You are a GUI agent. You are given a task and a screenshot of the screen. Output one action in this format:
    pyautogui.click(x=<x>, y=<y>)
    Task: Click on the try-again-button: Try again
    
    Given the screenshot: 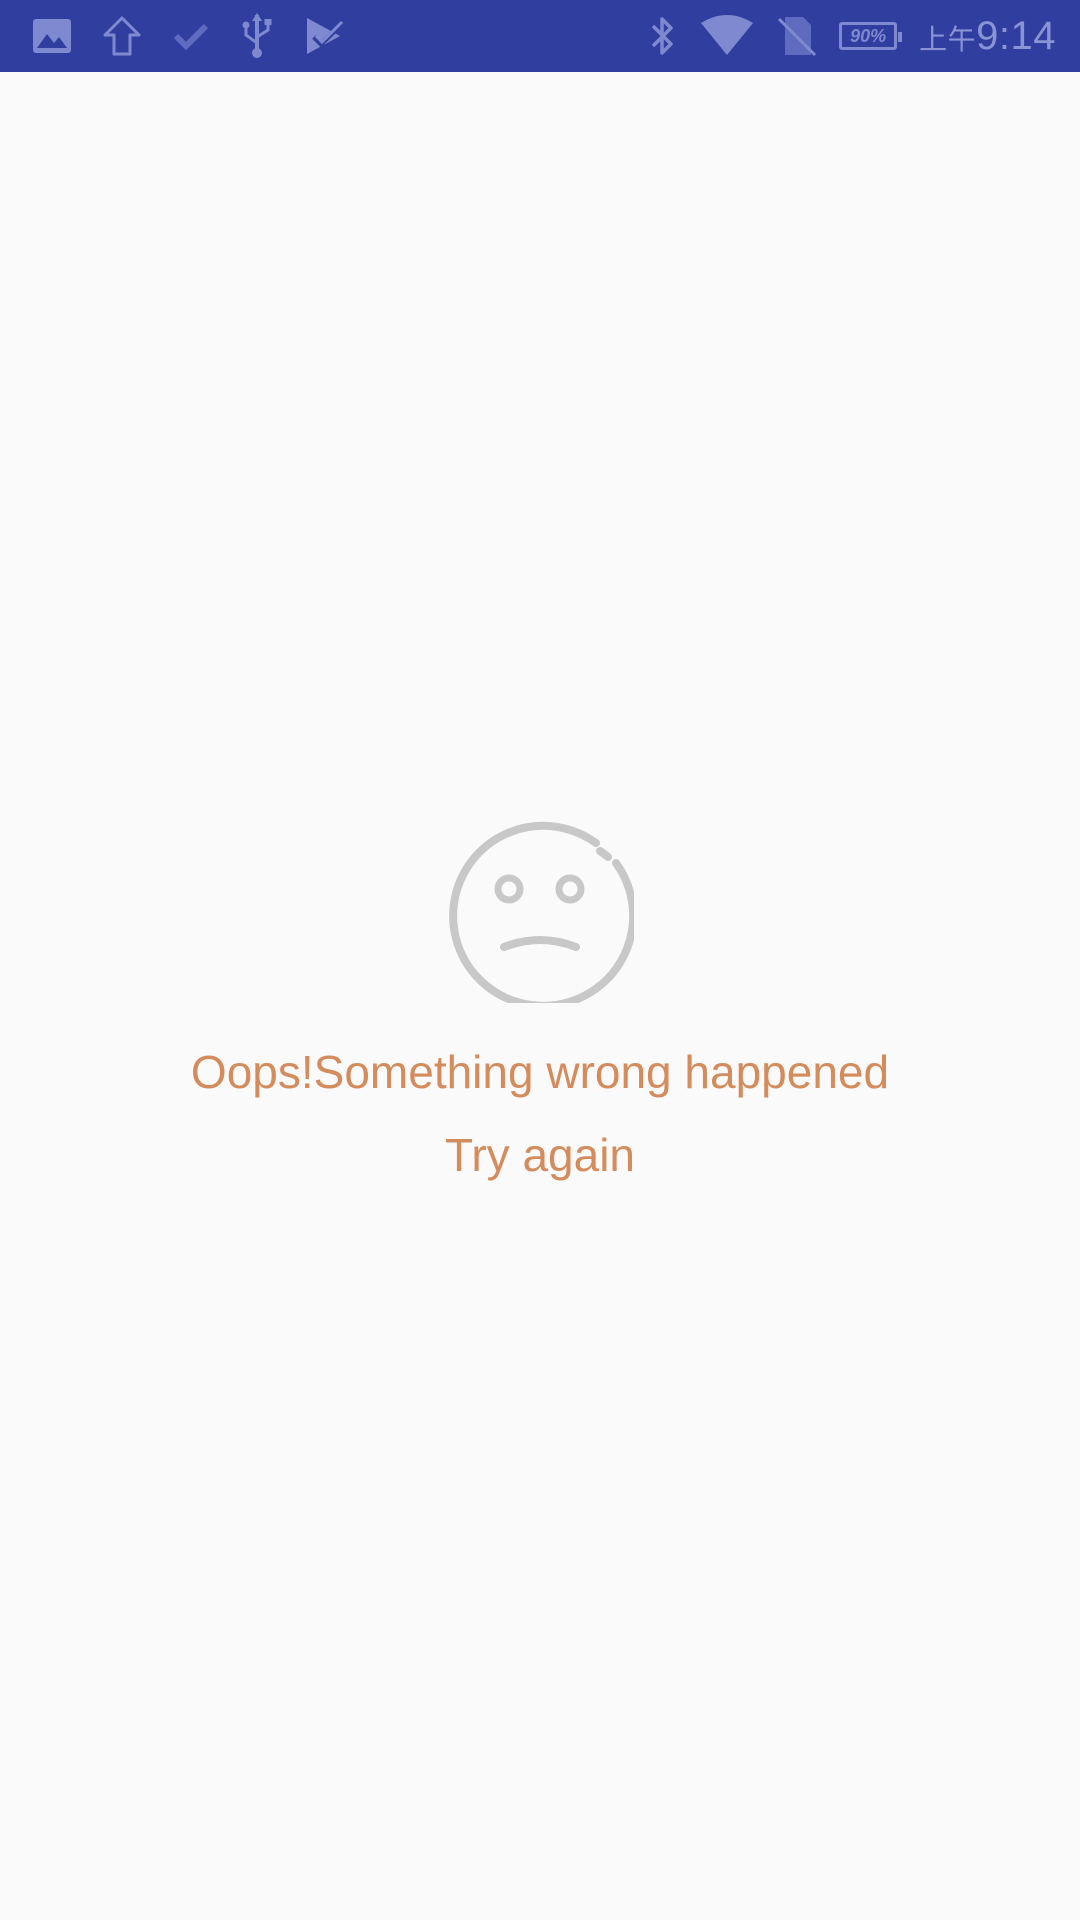 What is the action you would take?
    pyautogui.click(x=540, y=1155)
    